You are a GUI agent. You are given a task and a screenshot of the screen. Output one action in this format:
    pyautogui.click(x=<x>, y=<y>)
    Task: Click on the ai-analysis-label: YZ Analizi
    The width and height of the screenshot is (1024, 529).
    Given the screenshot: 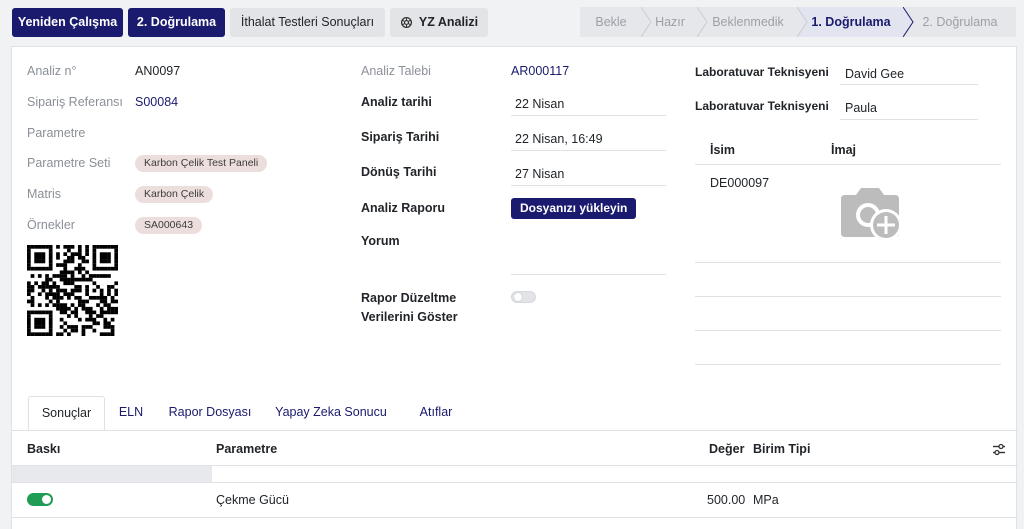 What is the action you would take?
    pyautogui.click(x=448, y=22)
    